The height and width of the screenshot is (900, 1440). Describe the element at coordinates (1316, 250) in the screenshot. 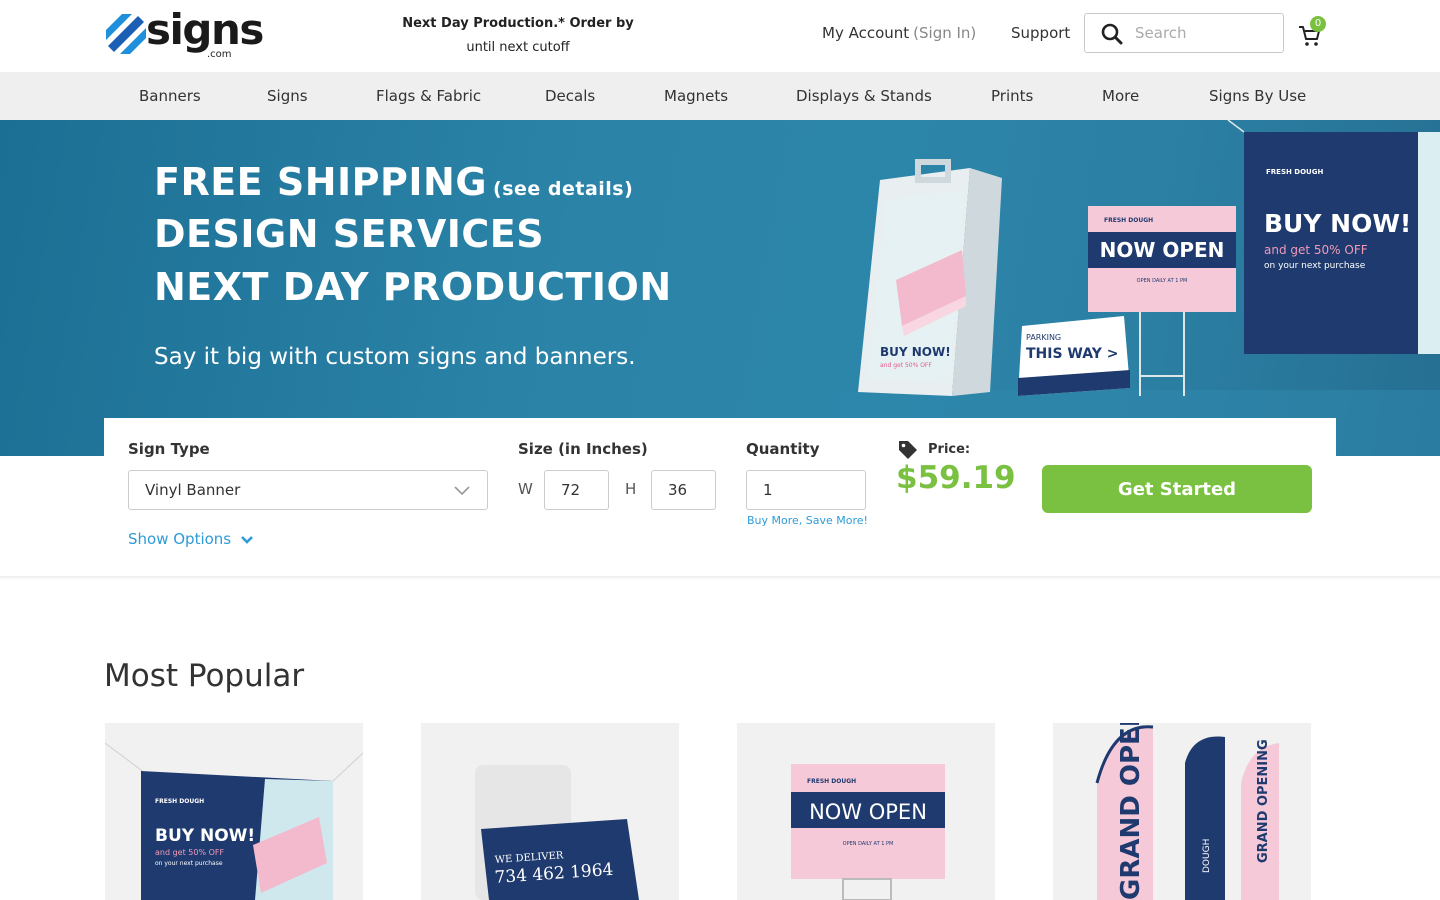

I see `banner-sub1-text: and get 50% OFF` at that location.